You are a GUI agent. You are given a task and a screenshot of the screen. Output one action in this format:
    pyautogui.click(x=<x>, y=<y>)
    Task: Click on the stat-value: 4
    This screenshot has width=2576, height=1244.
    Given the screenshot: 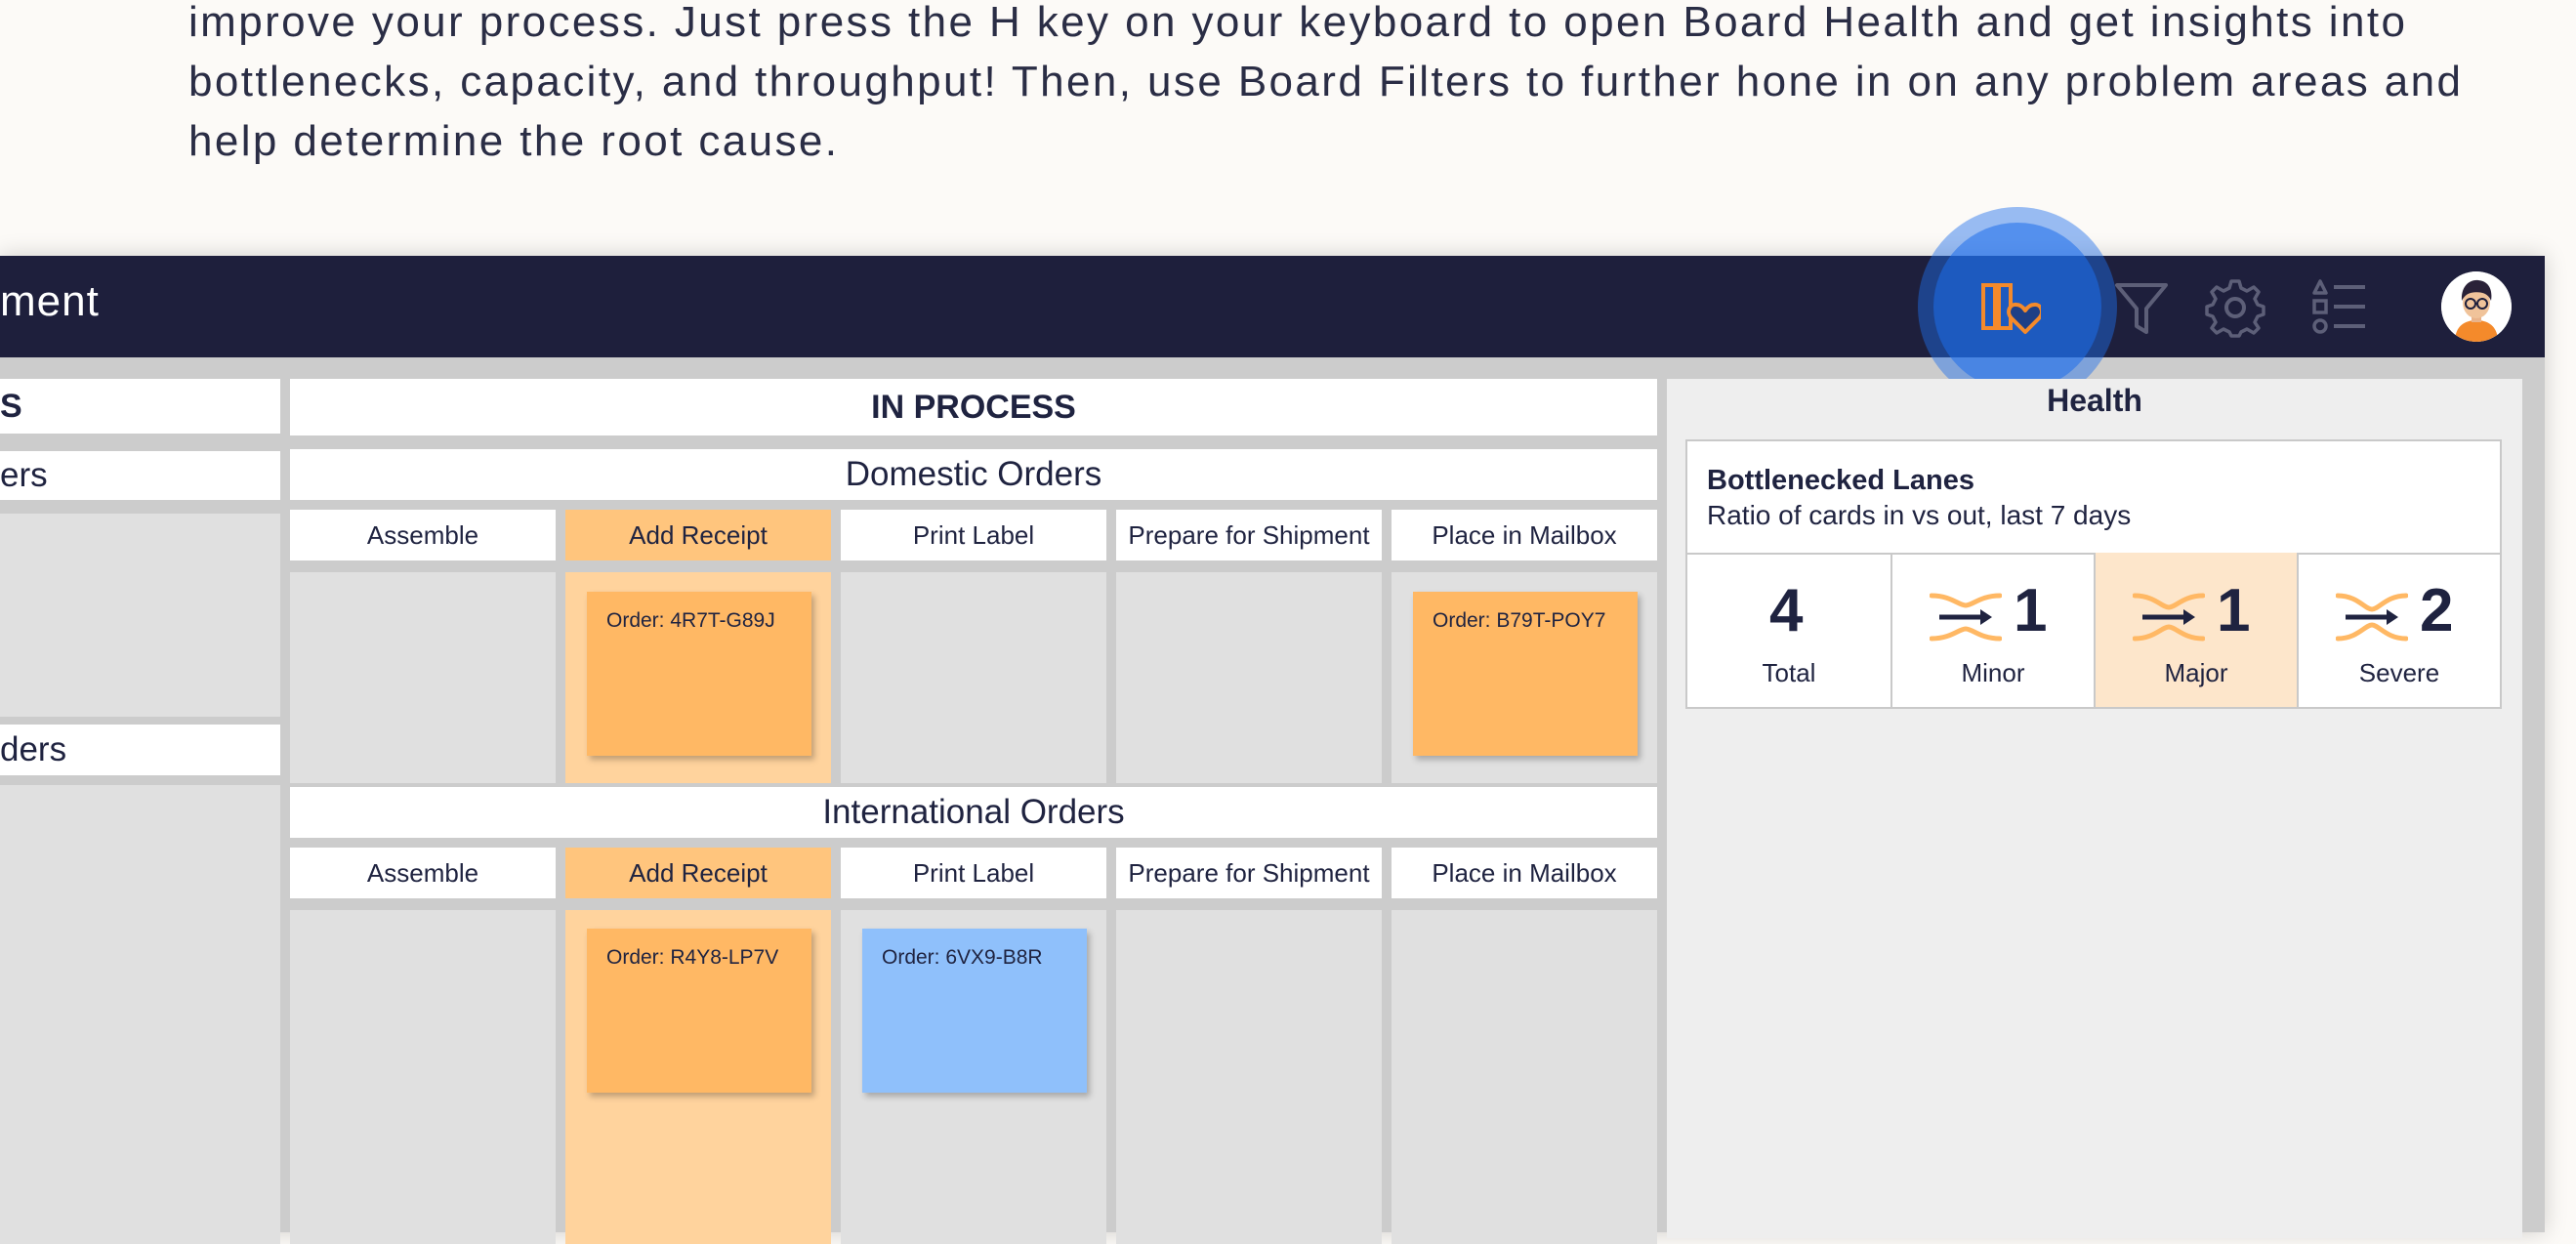 What is the action you would take?
    pyautogui.click(x=1786, y=610)
    